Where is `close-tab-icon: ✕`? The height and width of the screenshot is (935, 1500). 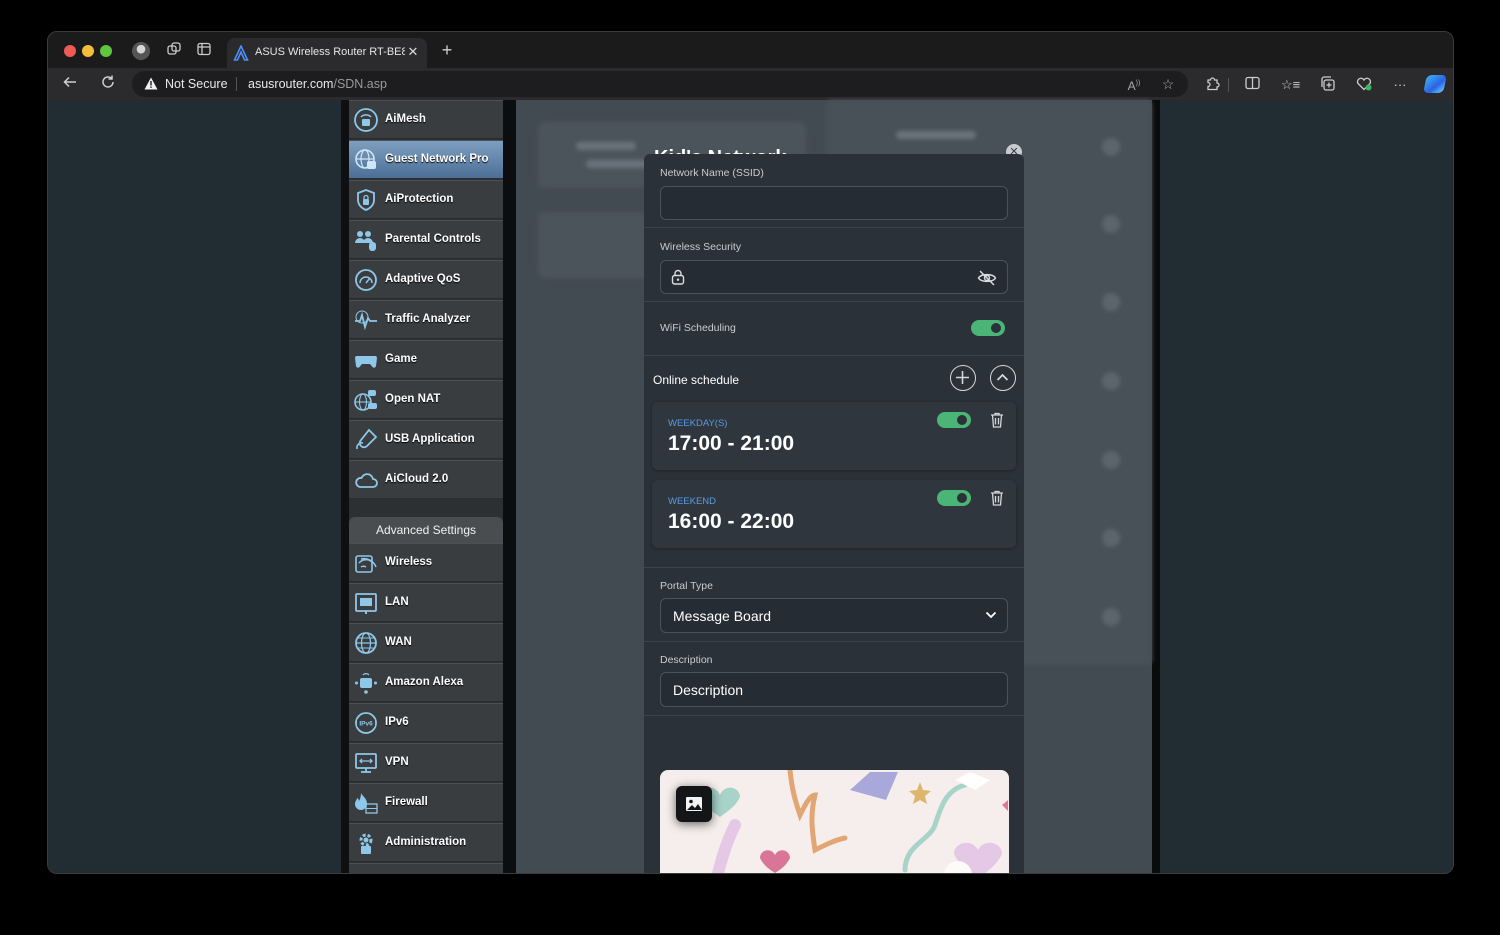
close-tab-icon: ✕ is located at coordinates (413, 52).